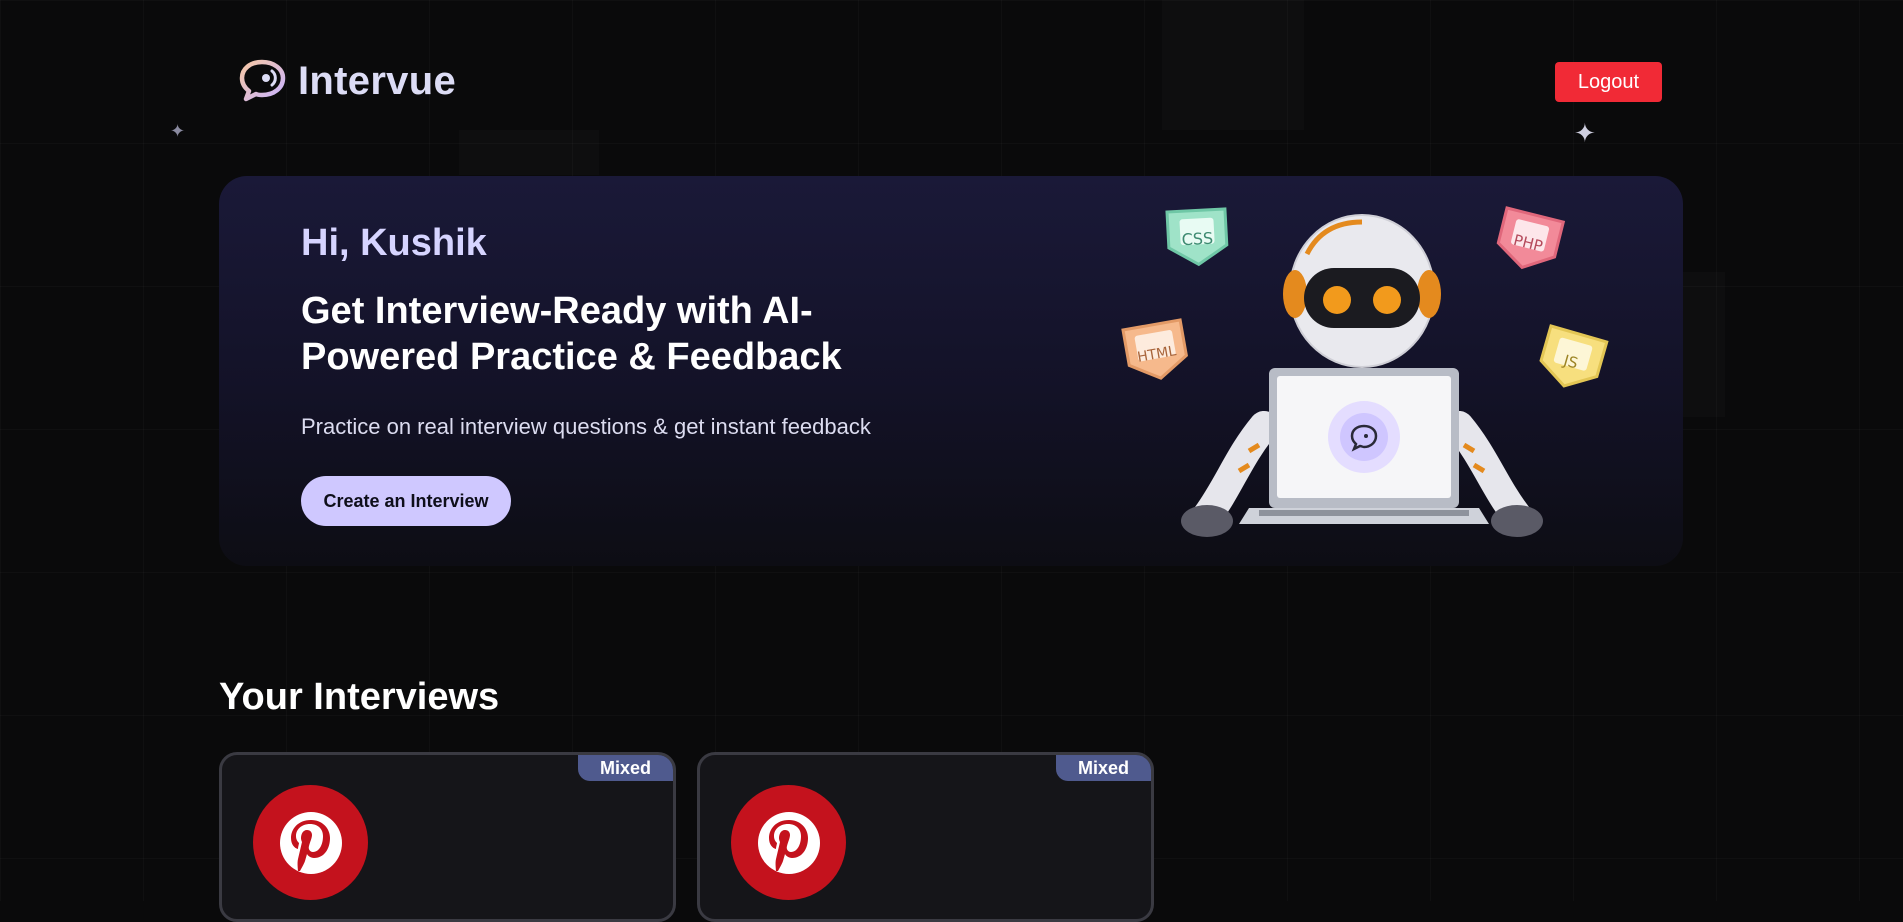 This screenshot has height=922, width=1903. I want to click on css-badge-icon: CSS, so click(1197, 237).